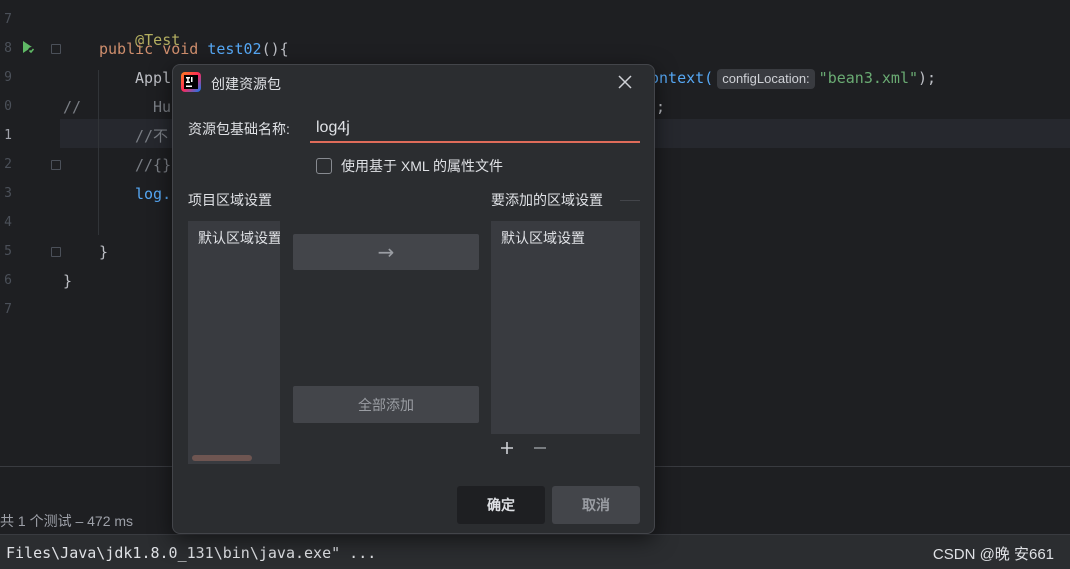 Image resolution: width=1070 pixels, height=569 pixels. Describe the element at coordinates (234, 49) in the screenshot. I see `code-method-name: test02` at that location.